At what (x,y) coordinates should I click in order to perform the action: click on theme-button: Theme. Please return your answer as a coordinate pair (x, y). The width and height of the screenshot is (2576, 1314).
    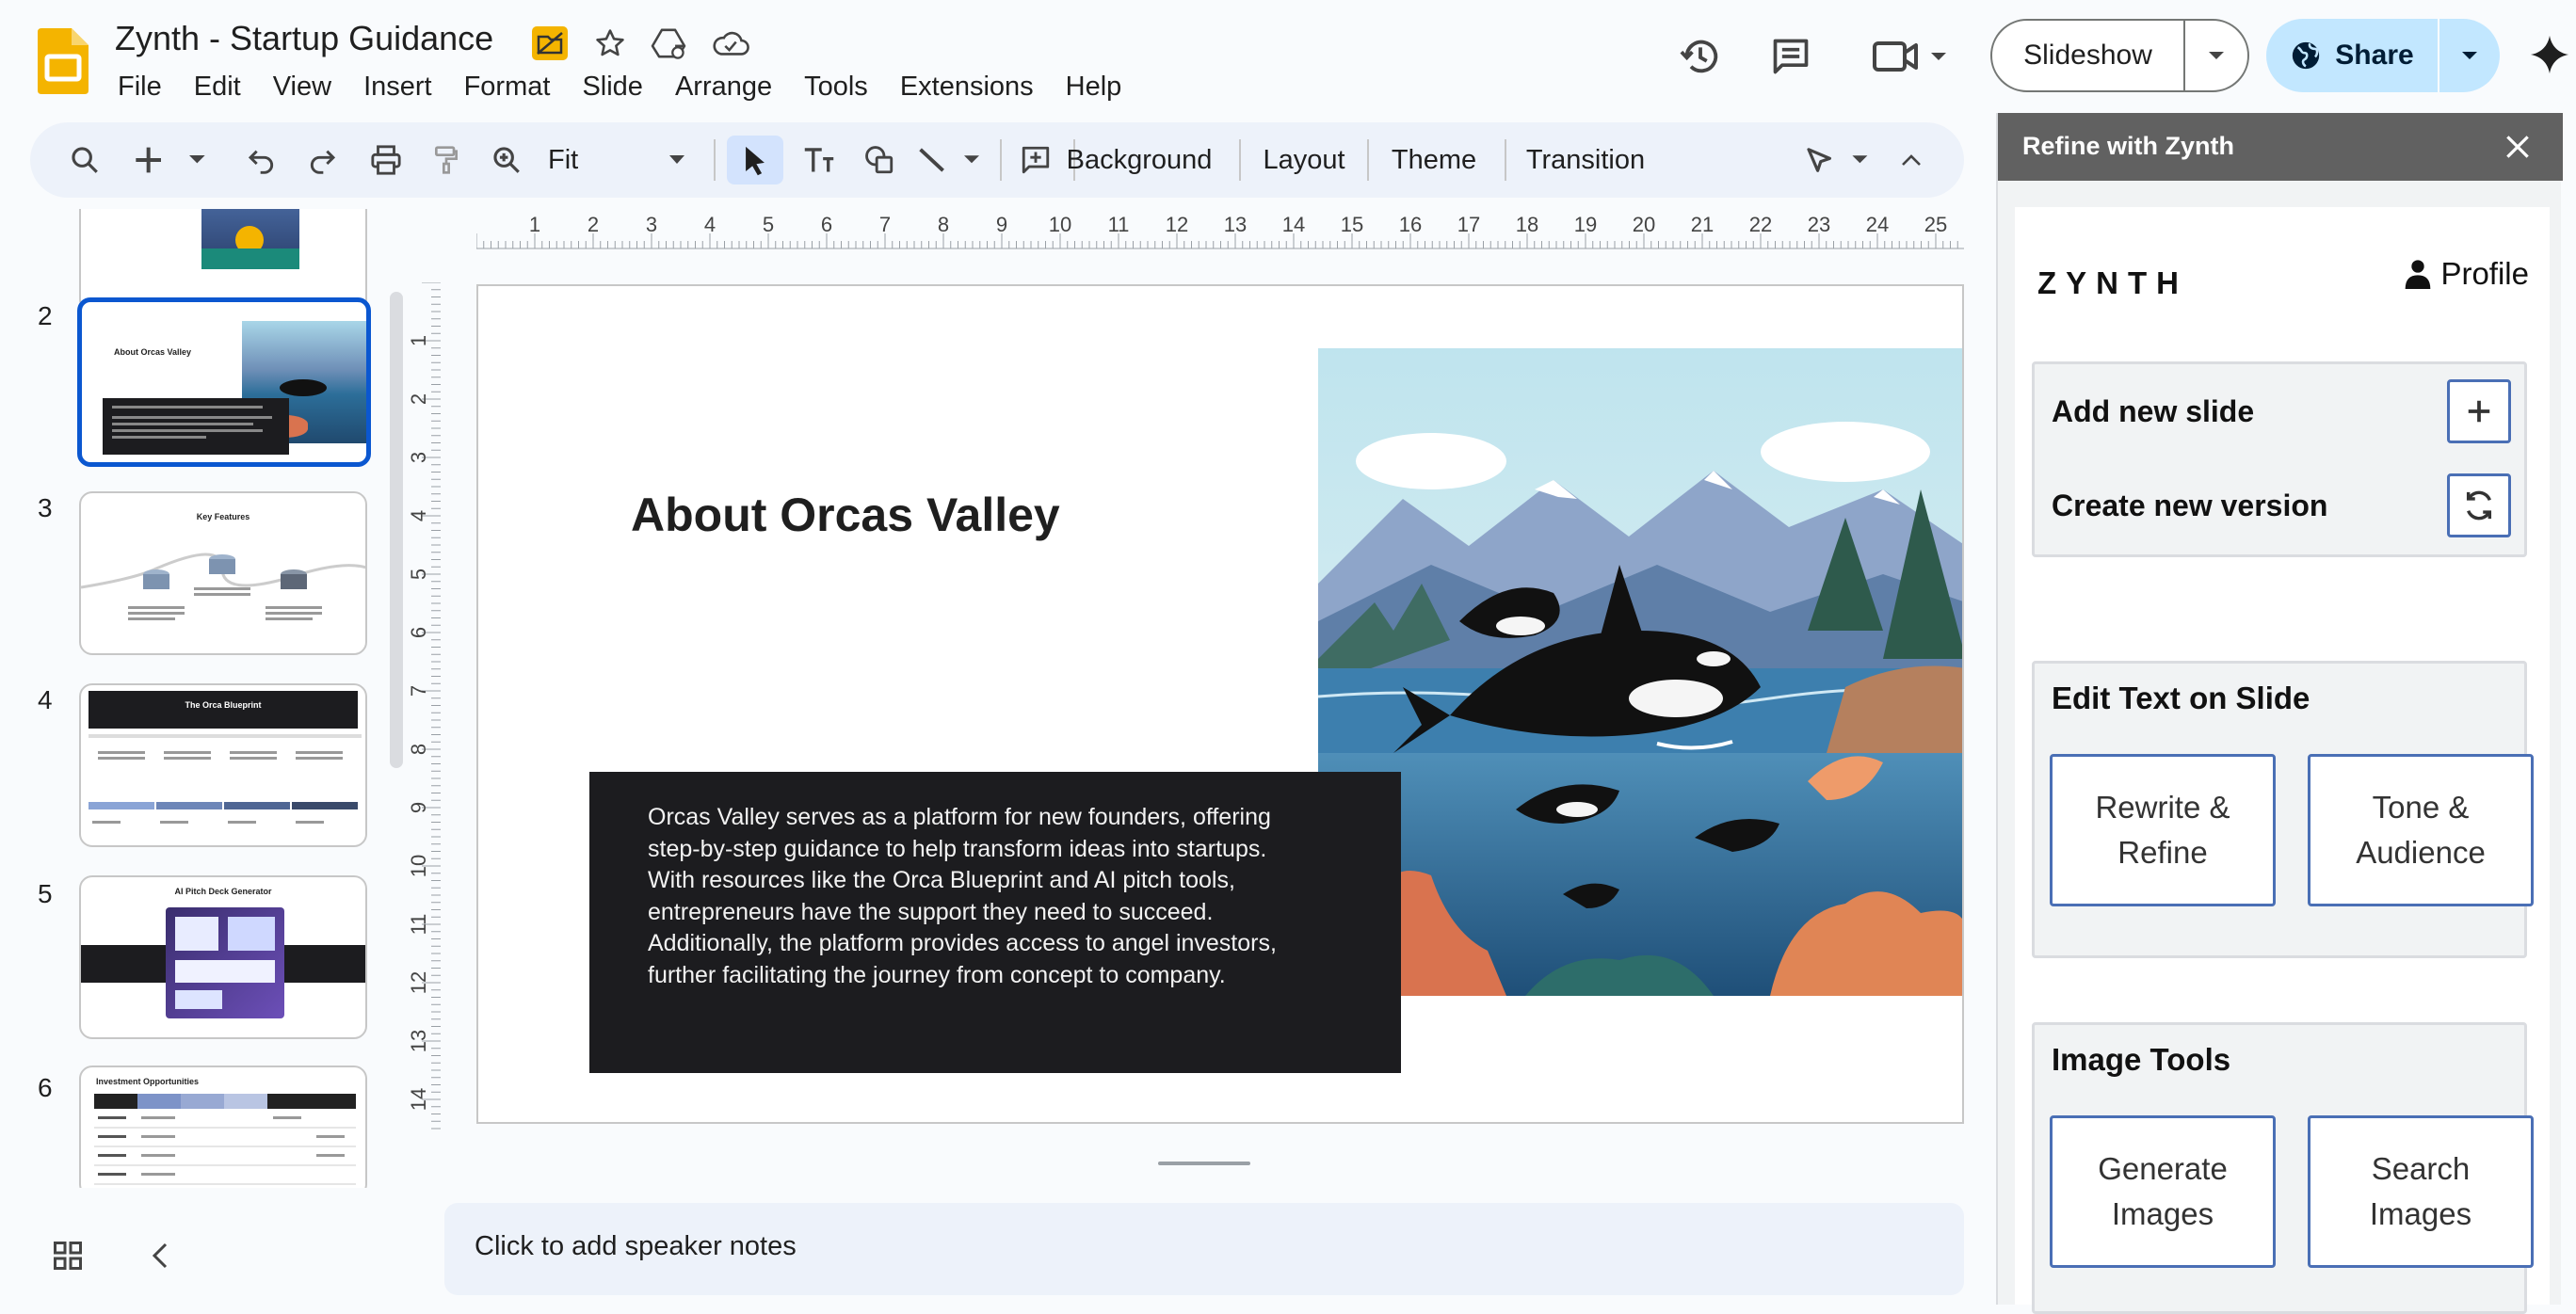
    Looking at the image, I should click on (1434, 160).